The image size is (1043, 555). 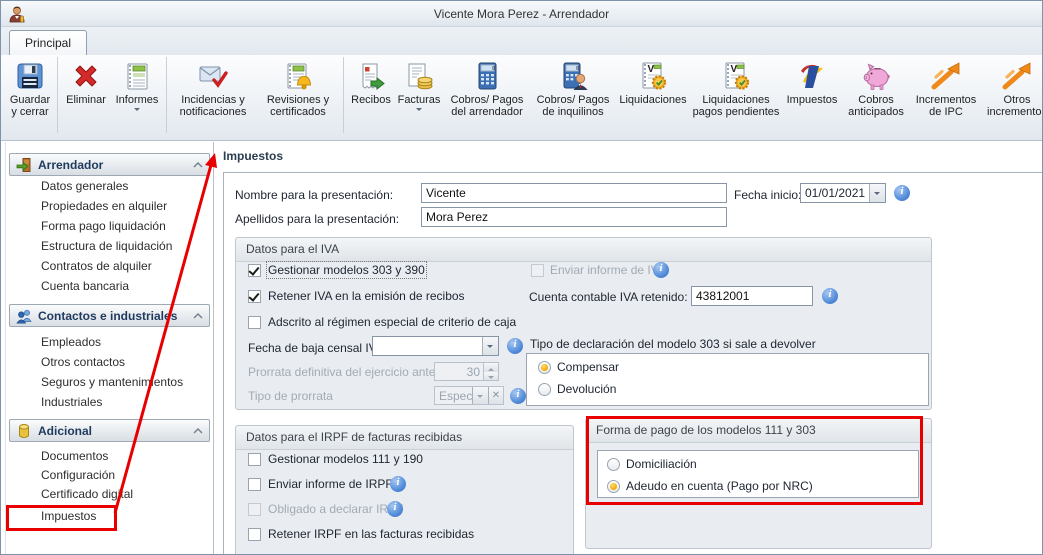 I want to click on sidebar-item-certificado-digital: Certificado digital, so click(x=87, y=494).